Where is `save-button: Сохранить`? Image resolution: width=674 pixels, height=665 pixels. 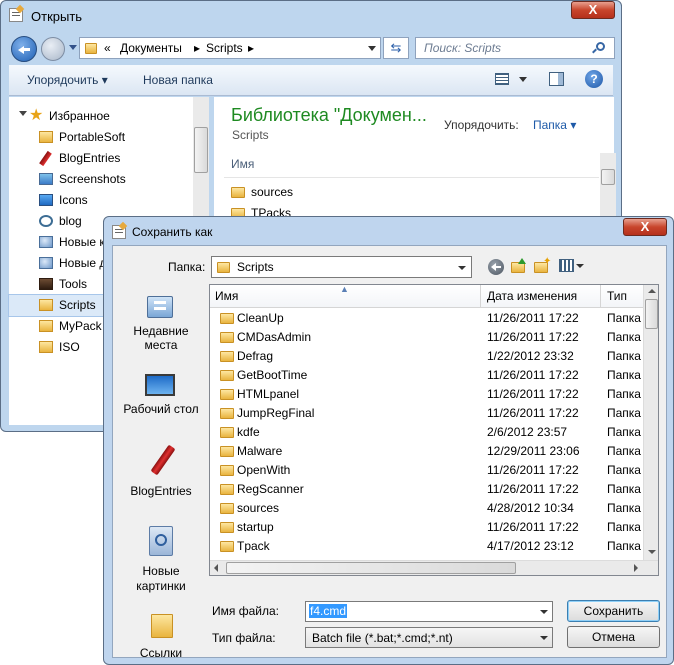 save-button: Сохранить is located at coordinates (613, 611).